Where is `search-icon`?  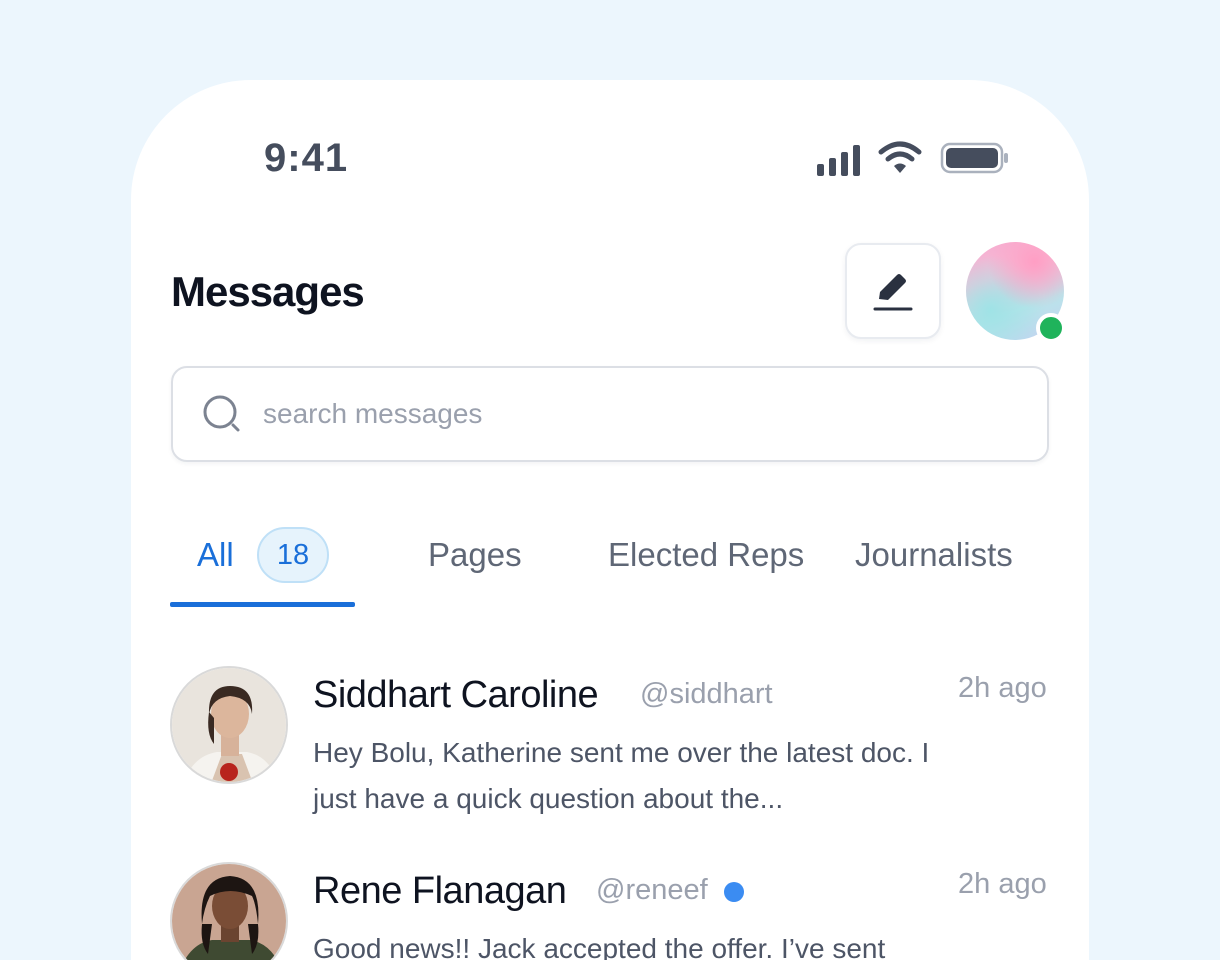
search-icon is located at coordinates (221, 413).